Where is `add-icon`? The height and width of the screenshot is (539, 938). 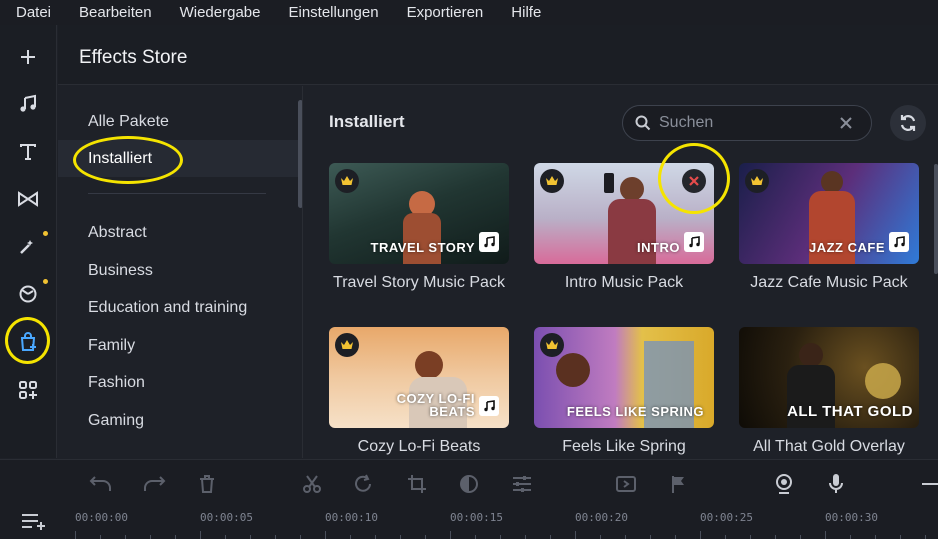 add-icon is located at coordinates (28, 57).